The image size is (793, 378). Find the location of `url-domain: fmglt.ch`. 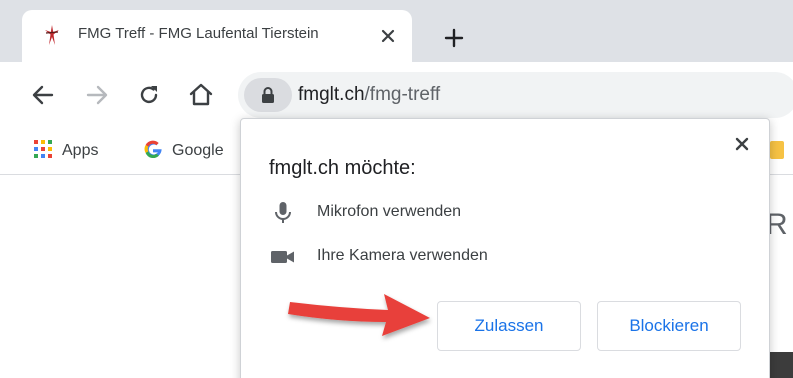

url-domain: fmglt.ch is located at coordinates (331, 94).